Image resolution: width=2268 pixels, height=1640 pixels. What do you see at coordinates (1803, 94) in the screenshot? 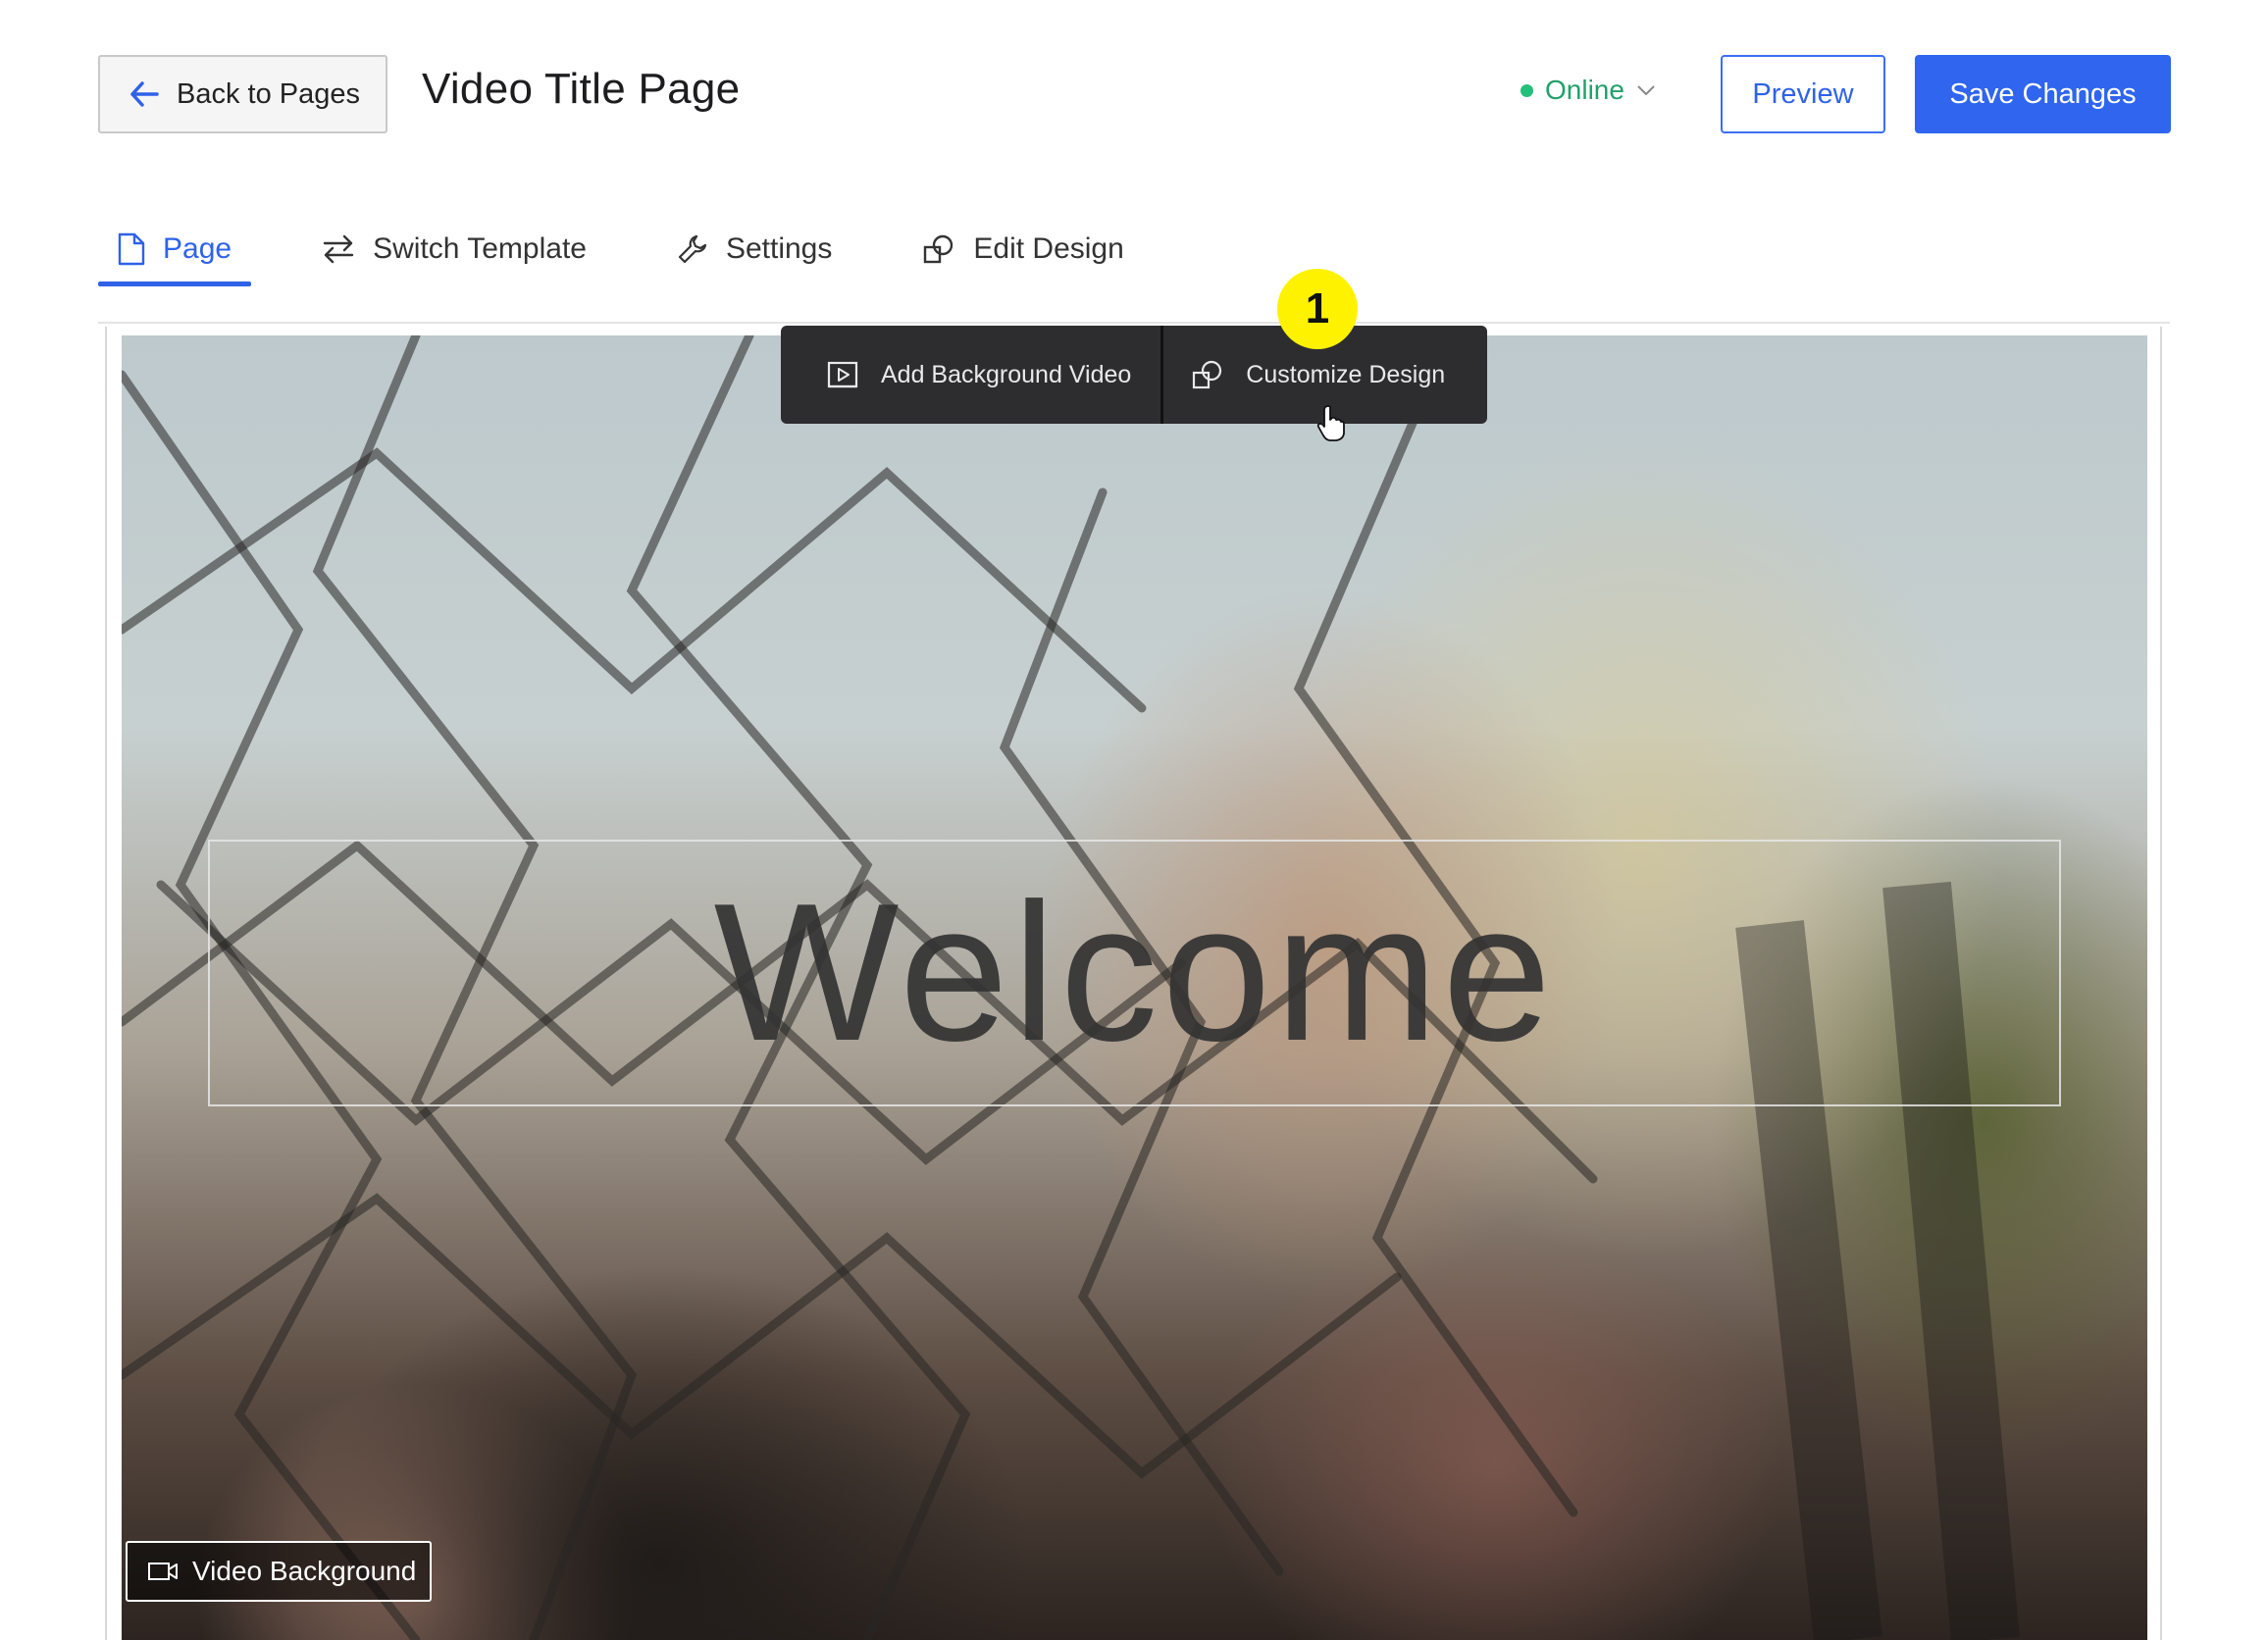
I see `preview-button: Preview` at bounding box center [1803, 94].